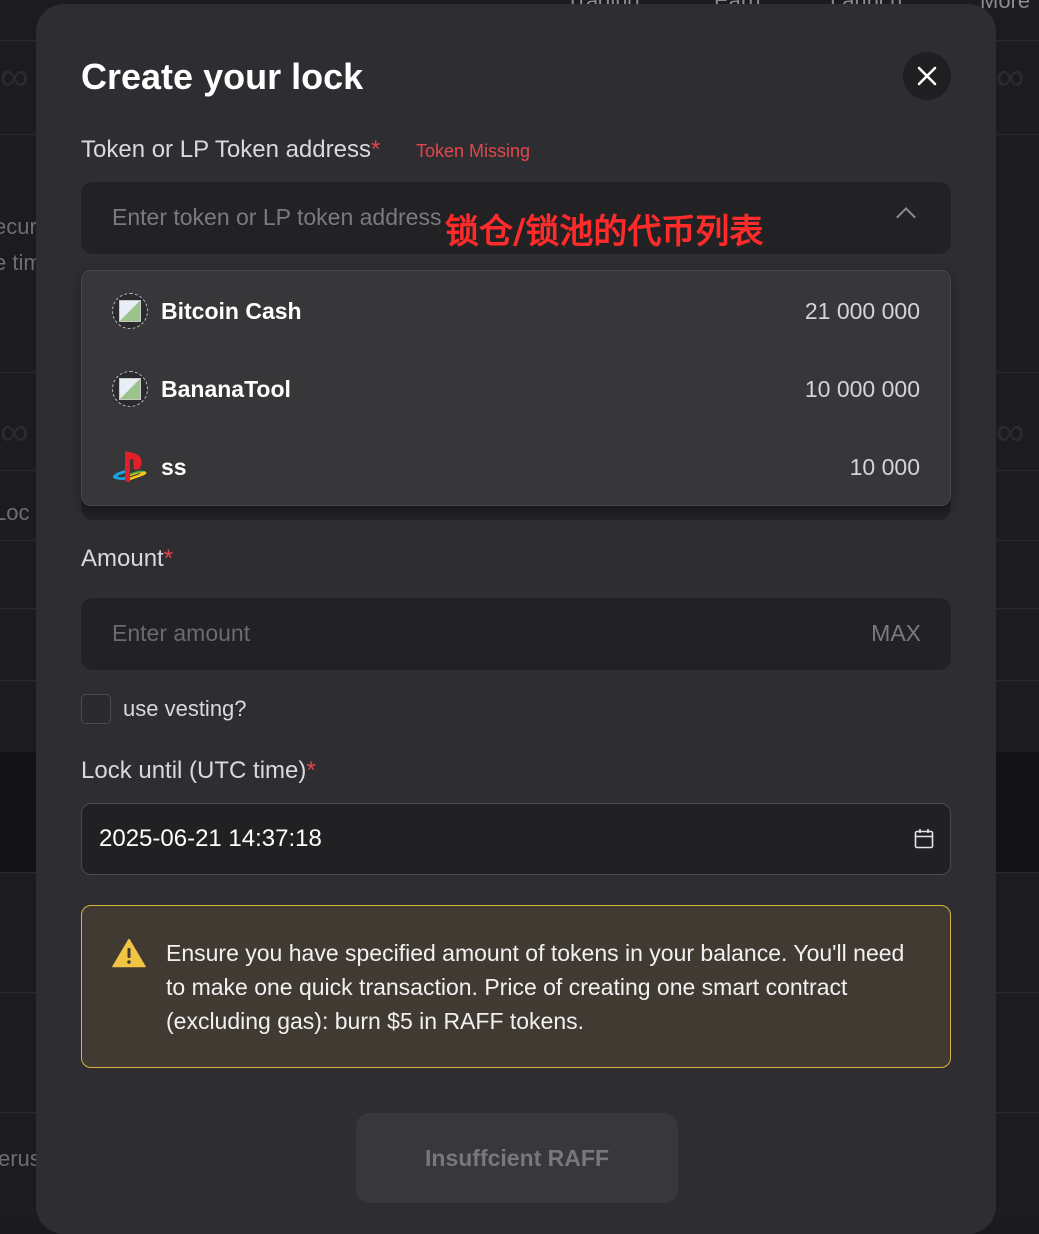  Describe the element at coordinates (906, 217) in the screenshot. I see `chevron-up-icon` at that location.